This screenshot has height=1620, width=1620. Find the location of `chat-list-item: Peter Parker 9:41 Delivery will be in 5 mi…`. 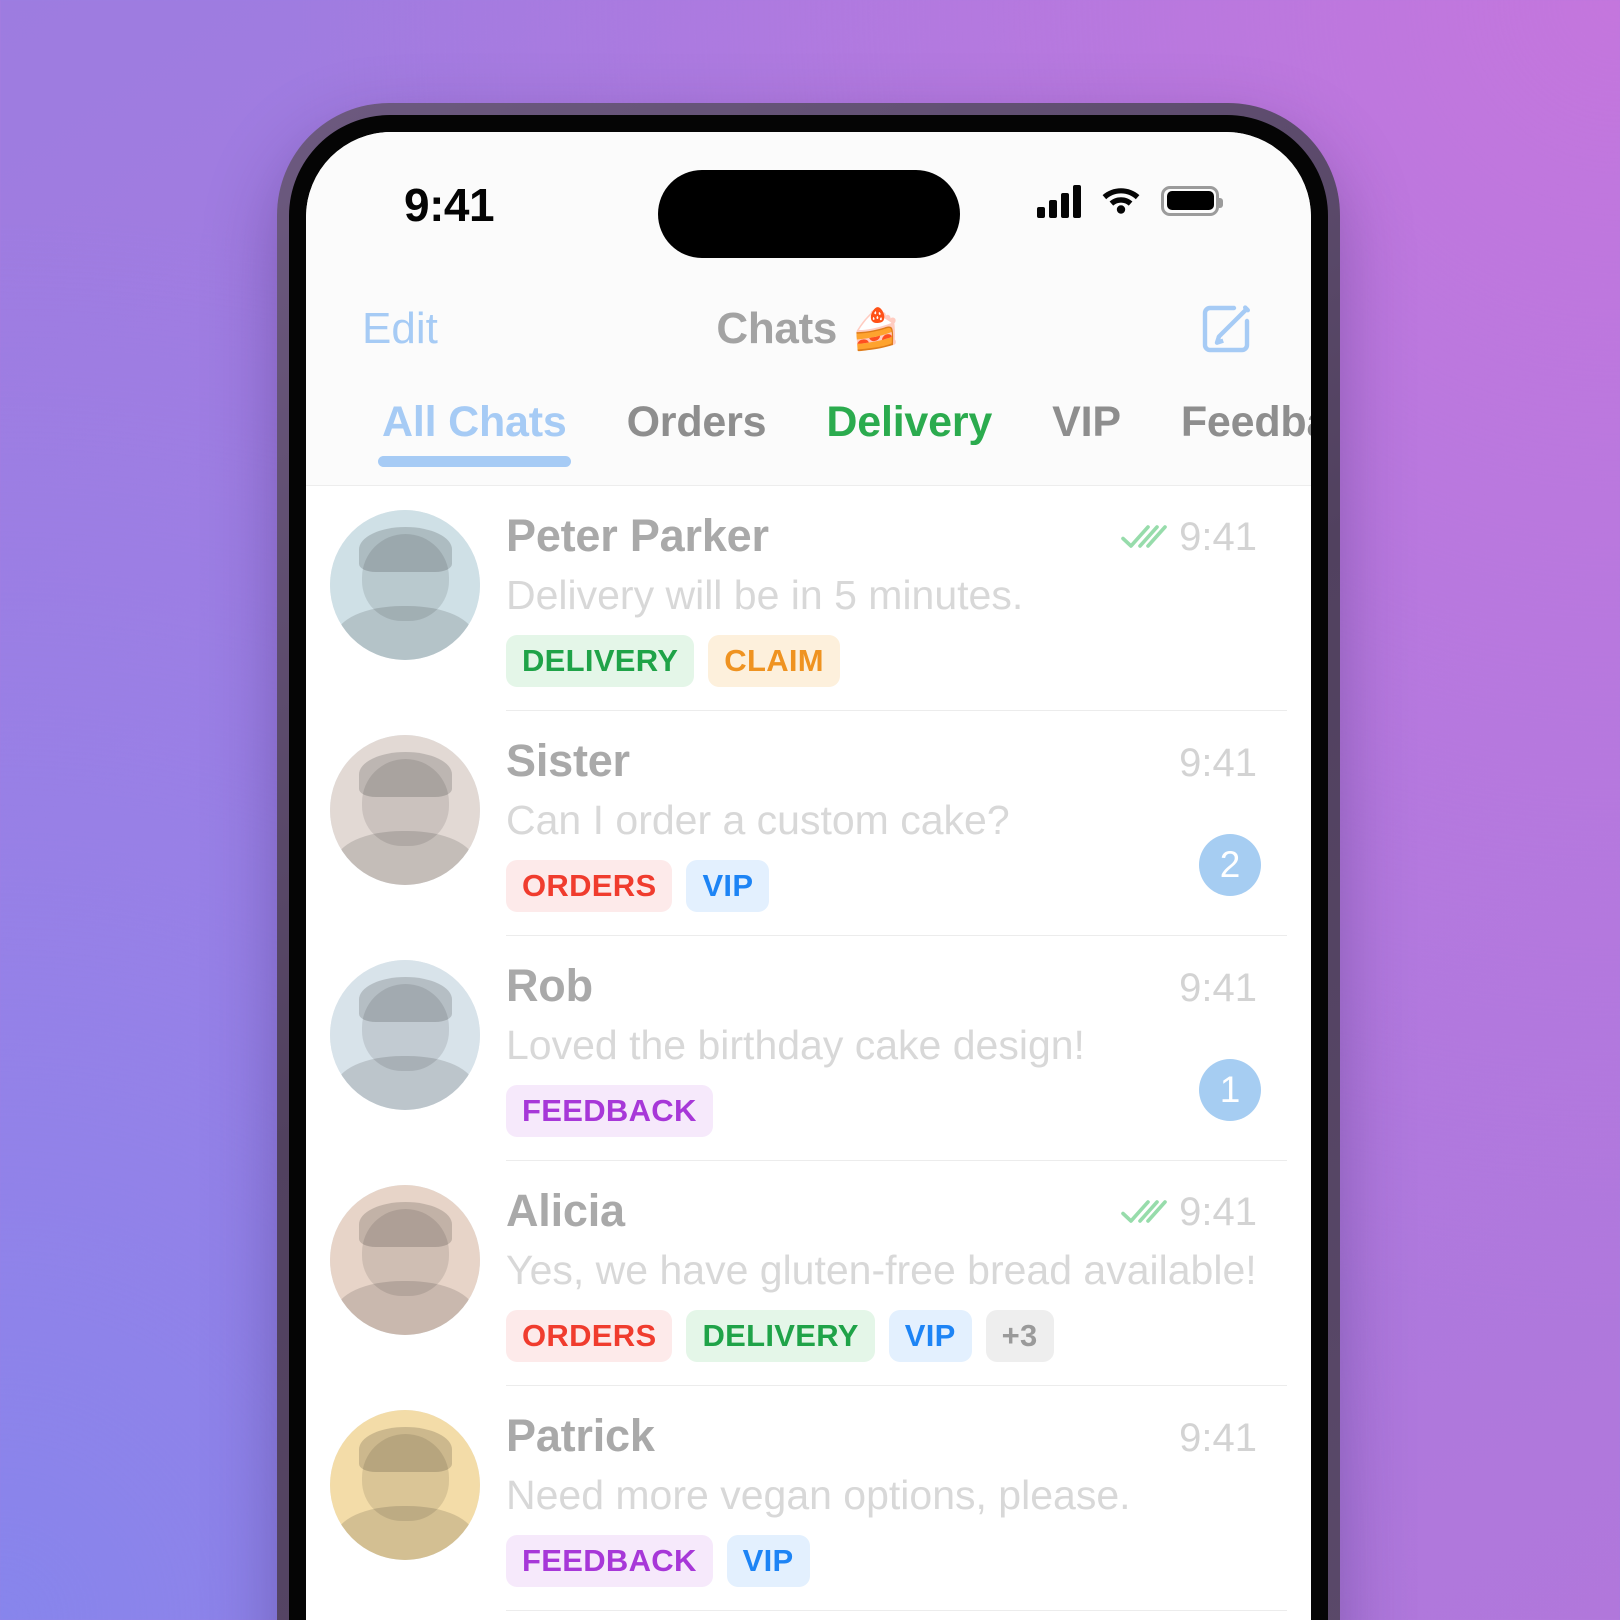

chat-list-item: Peter Parker 9:41 Delivery will be in 5 mi… is located at coordinates (808, 598).